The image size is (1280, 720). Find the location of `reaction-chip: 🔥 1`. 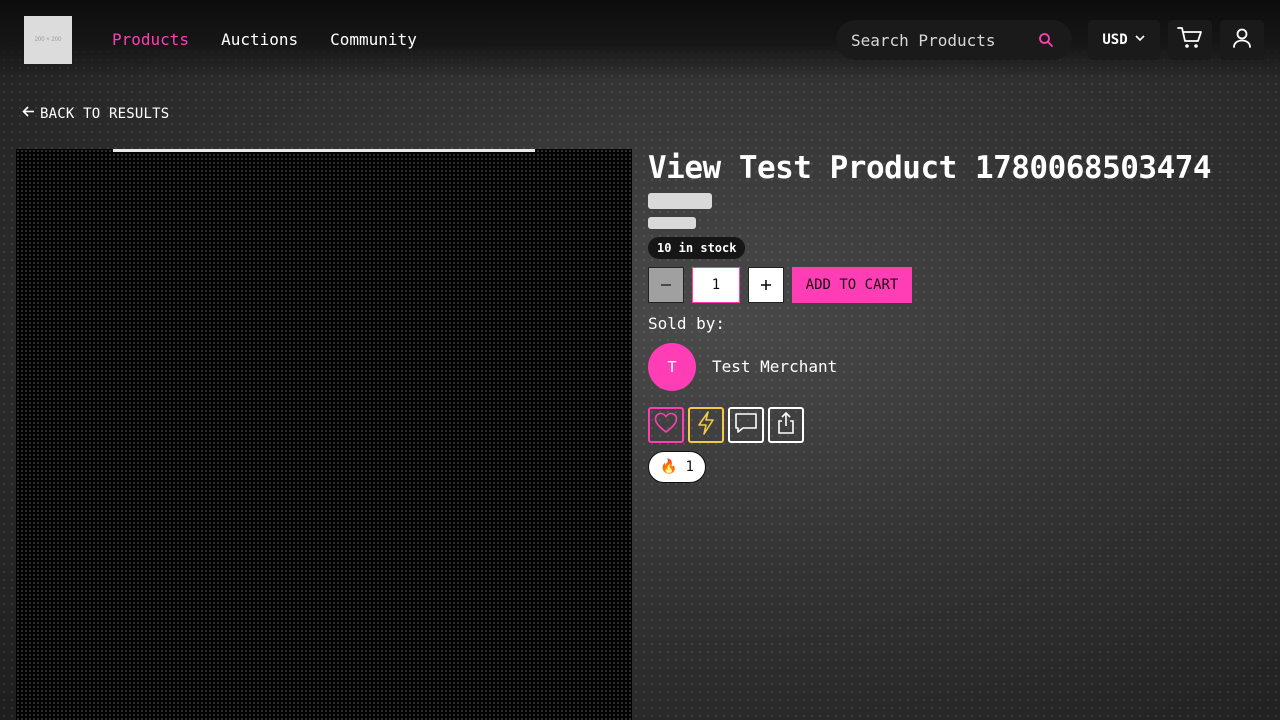

reaction-chip: 🔥 1 is located at coordinates (677, 467).